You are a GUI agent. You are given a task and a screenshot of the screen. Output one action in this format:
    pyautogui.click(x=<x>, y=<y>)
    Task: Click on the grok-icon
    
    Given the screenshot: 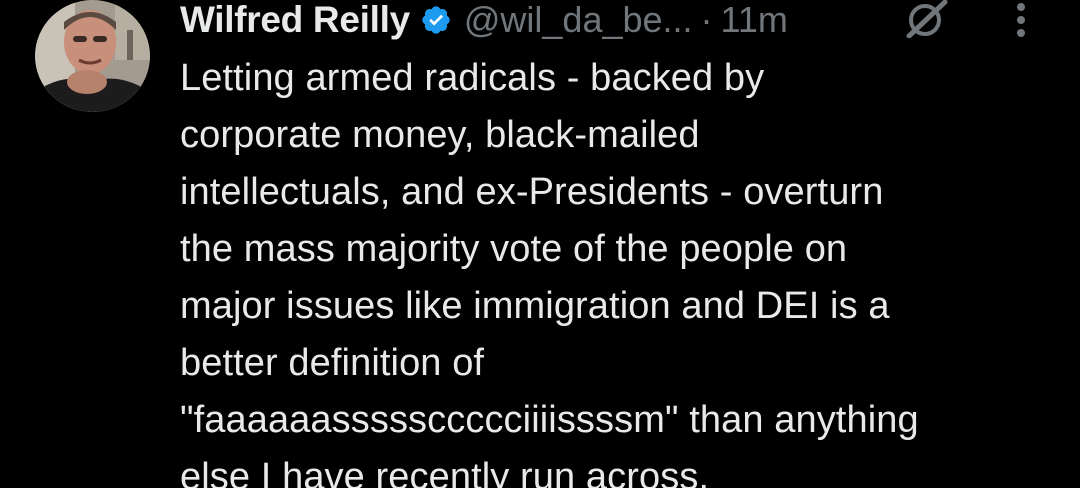 What is the action you would take?
    pyautogui.click(x=926, y=19)
    